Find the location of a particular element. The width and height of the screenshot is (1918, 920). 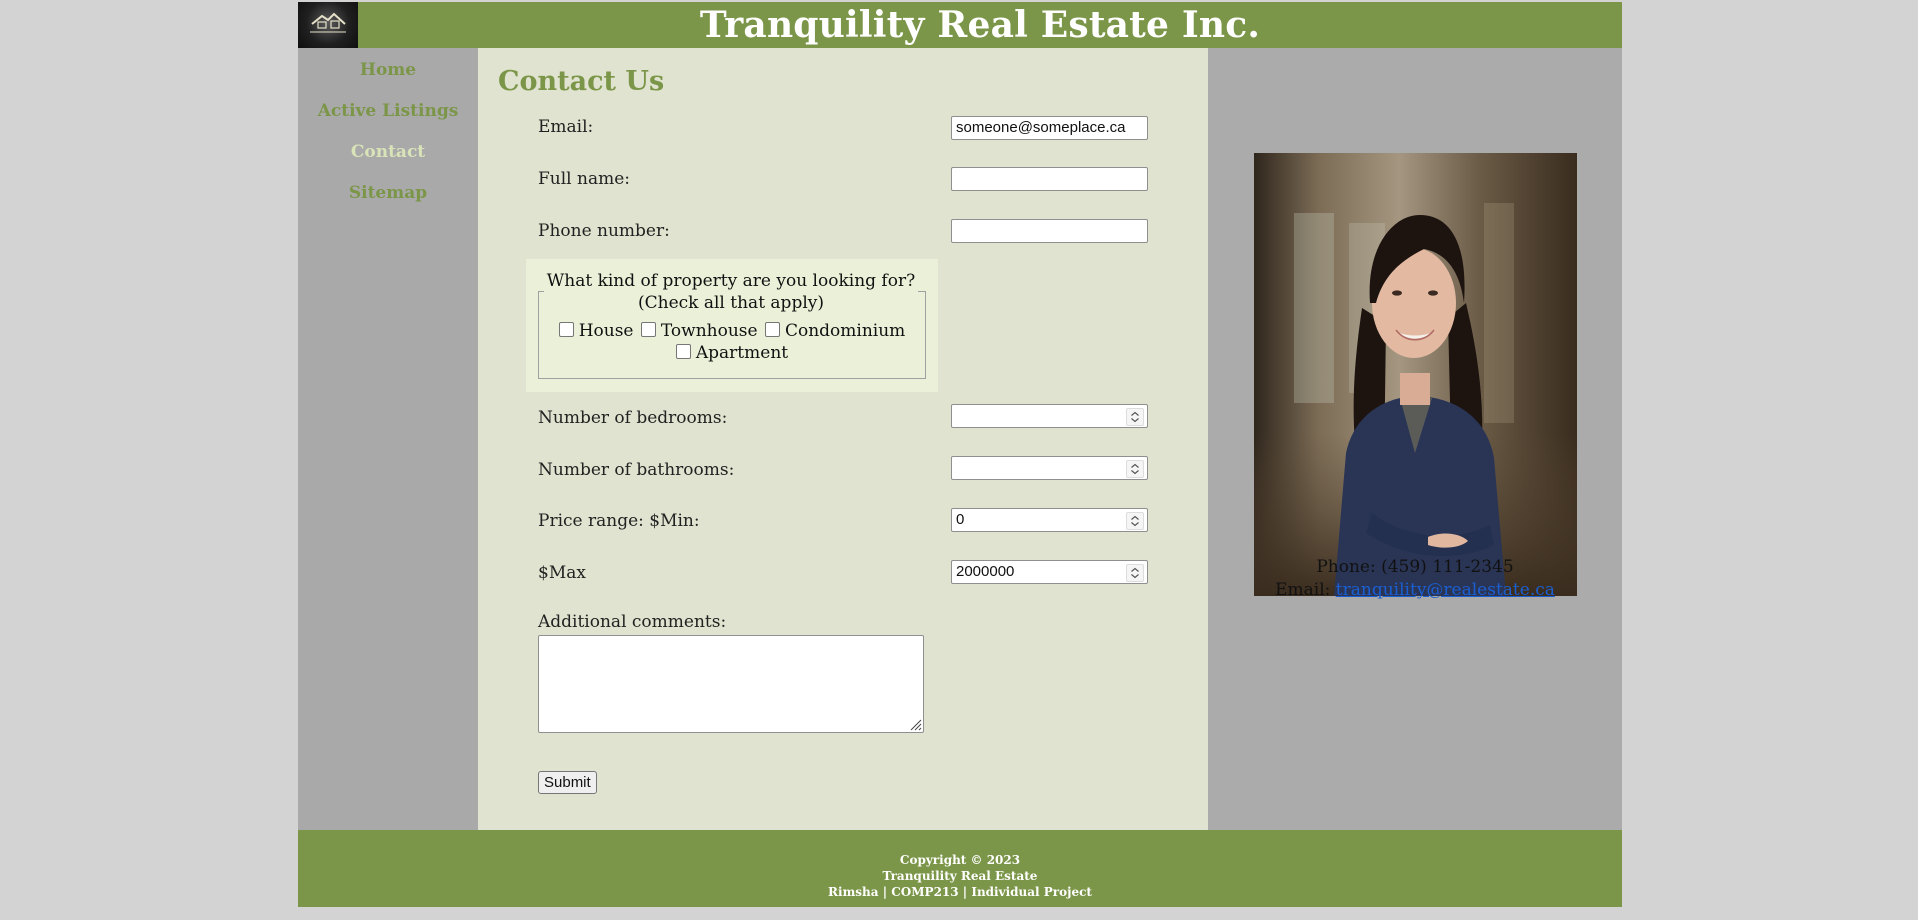

footer-company: Tranquility Real Estate is located at coordinates (960, 876).